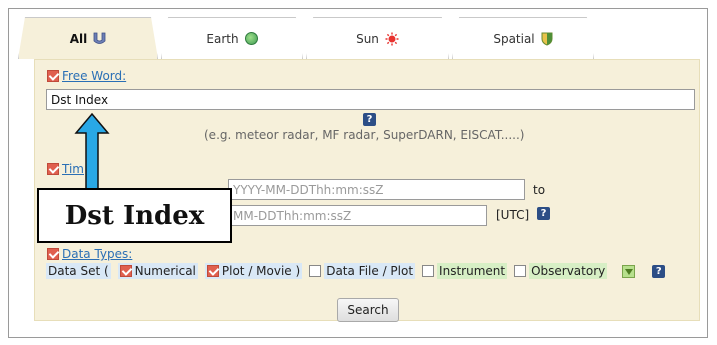 This screenshot has height=345, width=717. What do you see at coordinates (520, 271) in the screenshot?
I see `observatory-checkbox` at bounding box center [520, 271].